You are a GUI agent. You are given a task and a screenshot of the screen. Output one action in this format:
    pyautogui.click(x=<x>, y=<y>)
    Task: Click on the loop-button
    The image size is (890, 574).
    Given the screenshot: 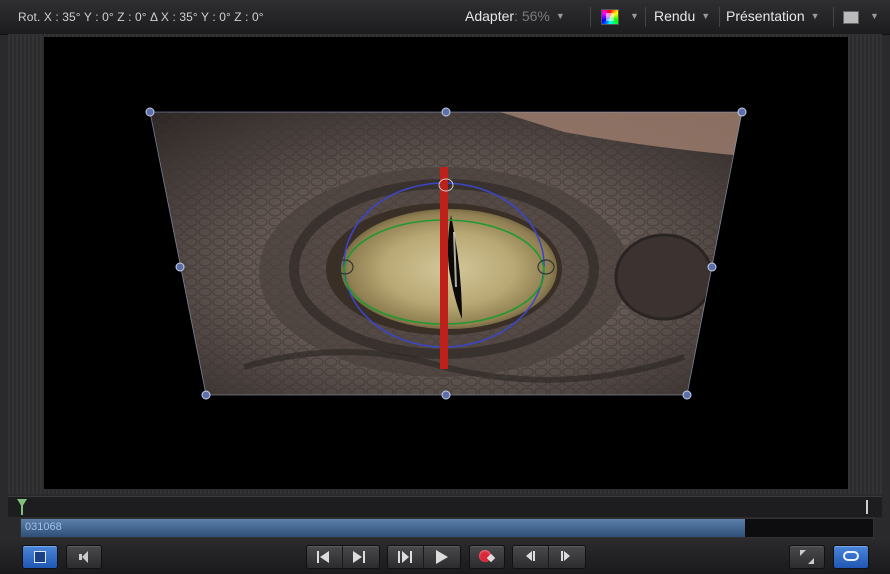 What is the action you would take?
    pyautogui.click(x=851, y=557)
    